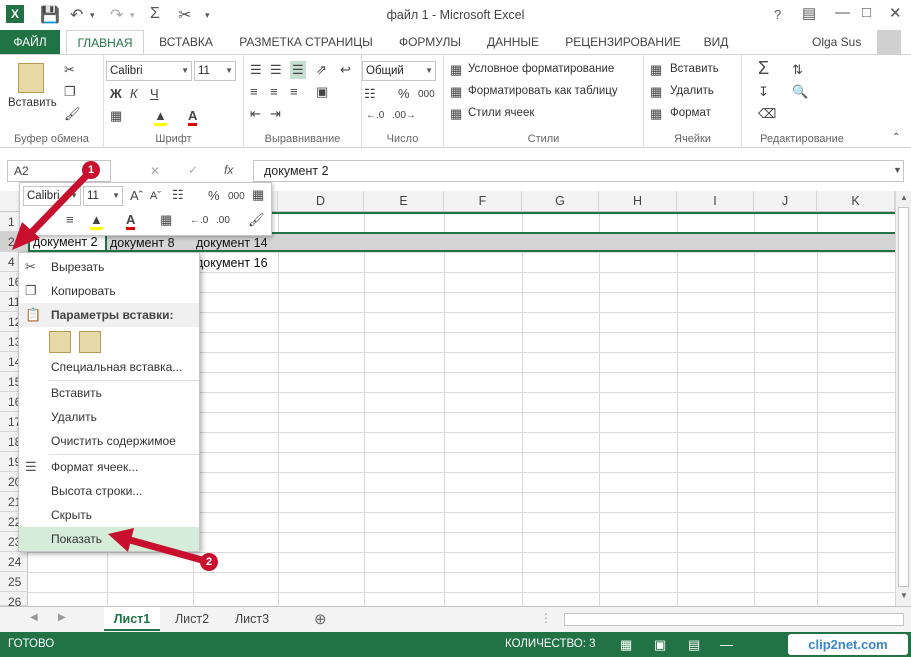 The height and width of the screenshot is (657, 911). I want to click on sheet-tab-2: Лист2, so click(192, 619).